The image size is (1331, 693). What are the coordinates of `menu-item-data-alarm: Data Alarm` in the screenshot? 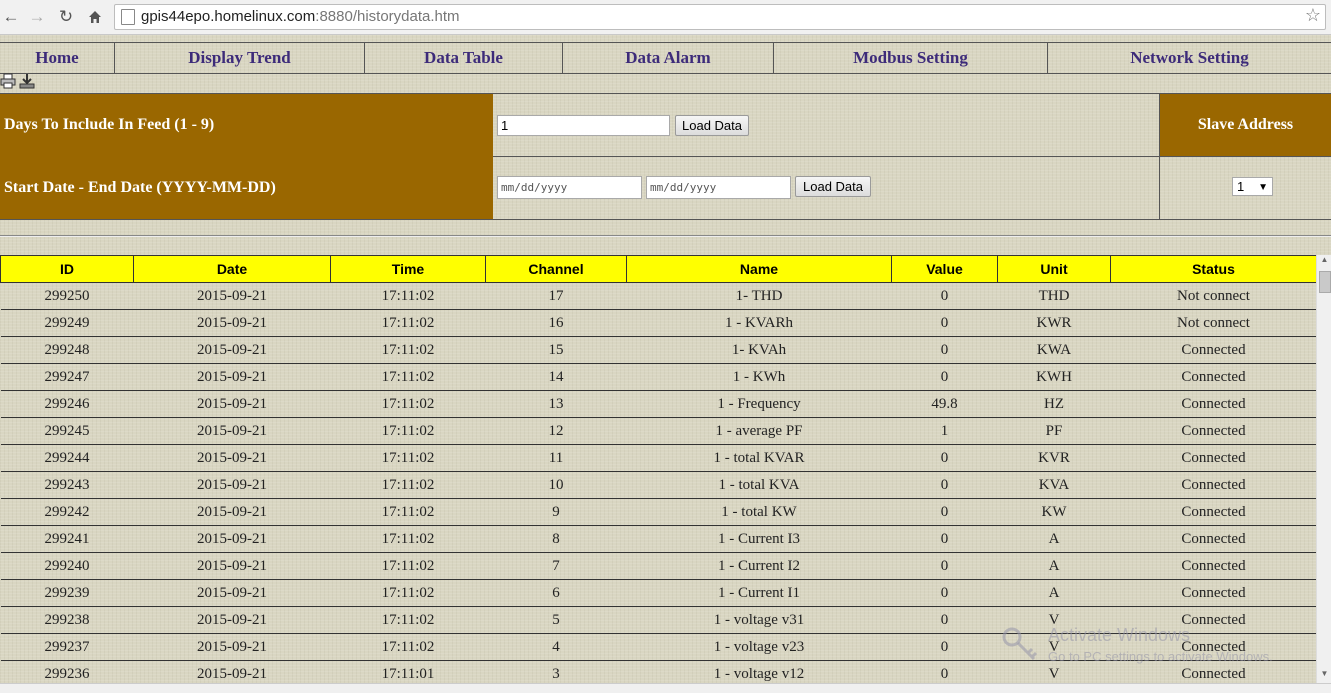 It's located at (668, 58).